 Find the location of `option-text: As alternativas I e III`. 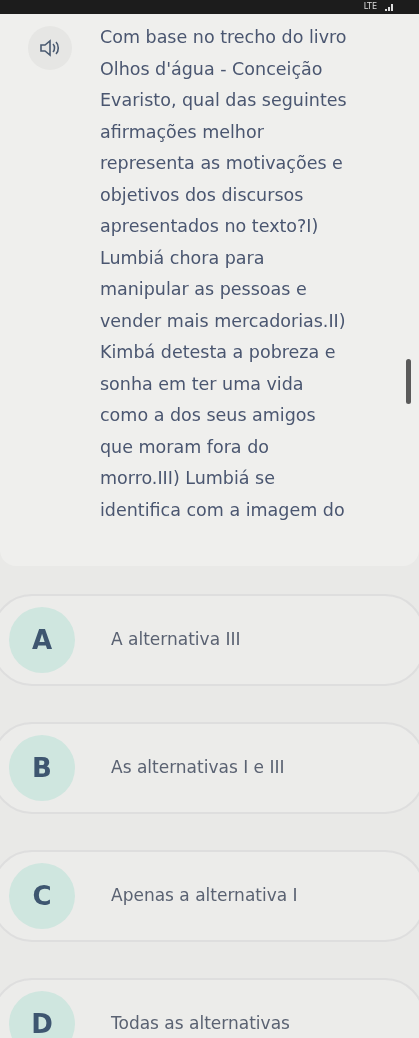

option-text: As alternativas I e III is located at coordinates (198, 768).